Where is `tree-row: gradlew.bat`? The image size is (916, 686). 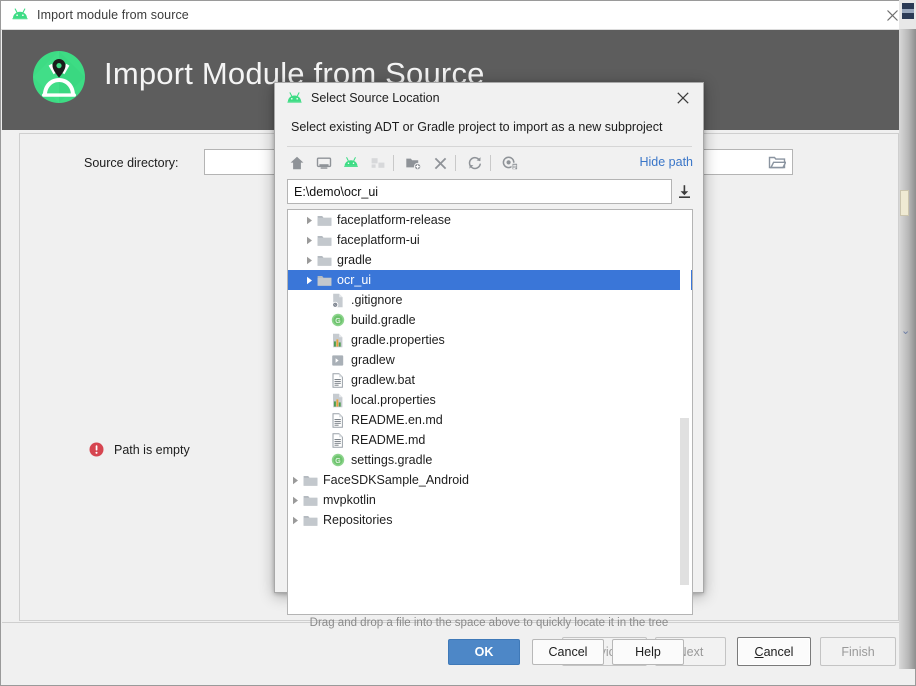 tree-row: gradlew.bat is located at coordinates (490, 380).